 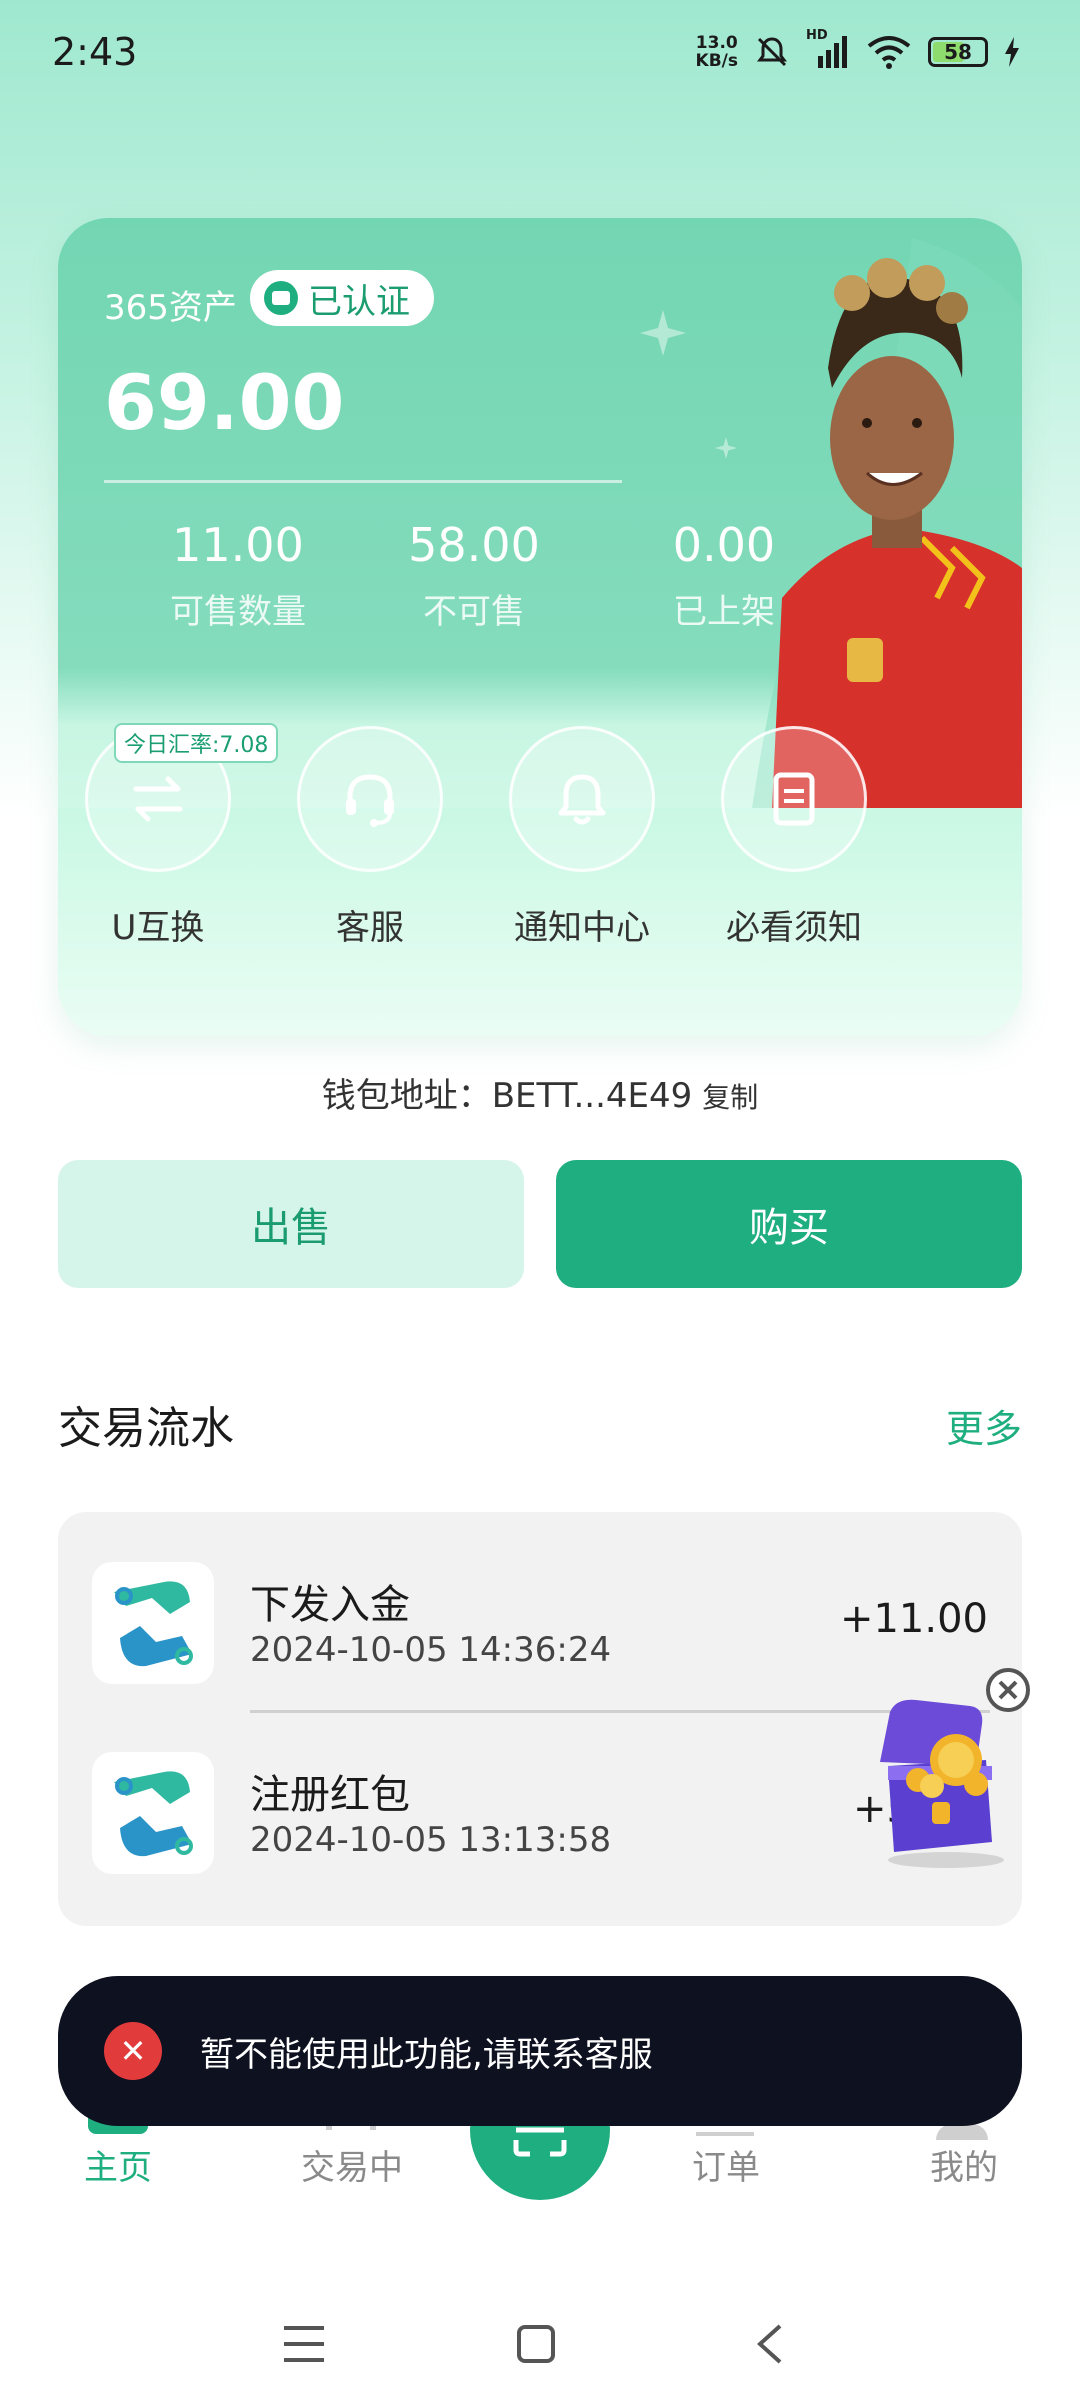 I want to click on error-icon: ✕, so click(x=133, y=2051).